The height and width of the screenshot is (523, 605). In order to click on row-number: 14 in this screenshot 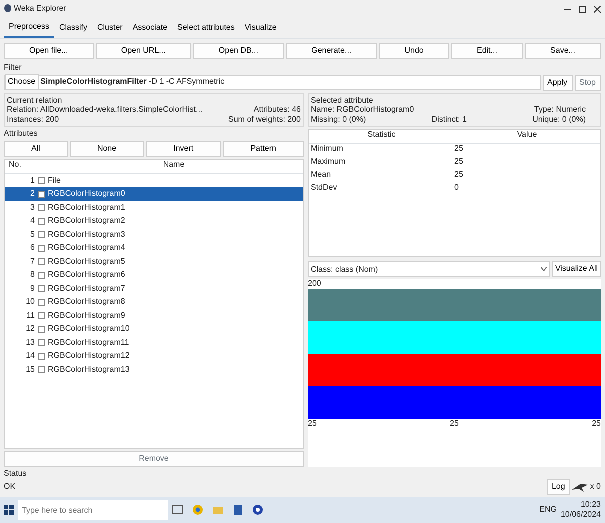, I will do `click(30, 356)`.